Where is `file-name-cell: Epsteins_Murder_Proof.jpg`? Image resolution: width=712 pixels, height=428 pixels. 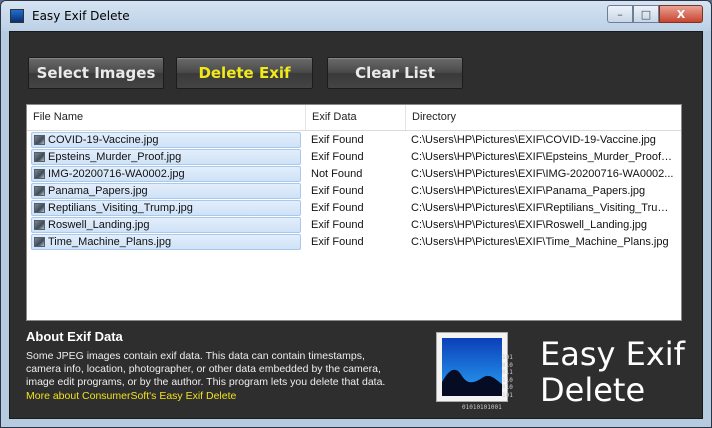 file-name-cell: Epsteins_Murder_Proof.jpg is located at coordinates (166, 157).